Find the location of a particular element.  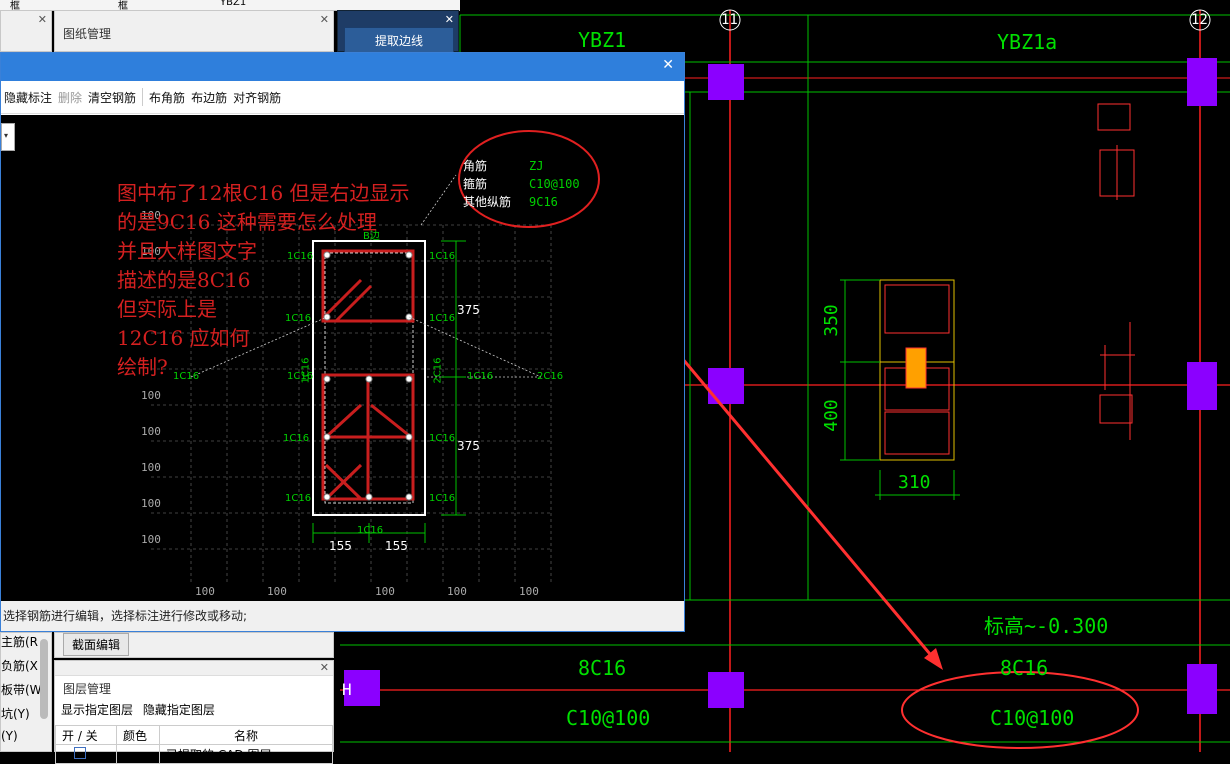

align-rebar-button: 对齐钢筋 is located at coordinates (257, 97).